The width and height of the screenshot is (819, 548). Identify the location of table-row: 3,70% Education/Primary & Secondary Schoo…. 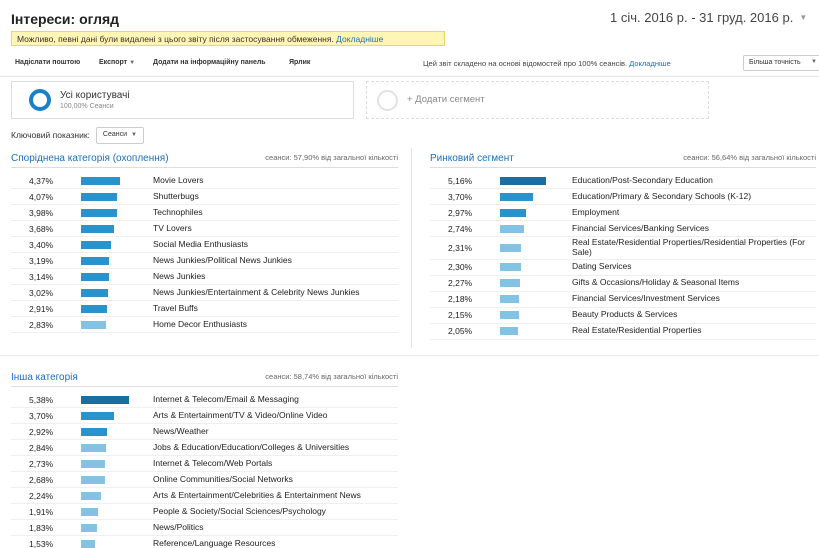
(623, 197).